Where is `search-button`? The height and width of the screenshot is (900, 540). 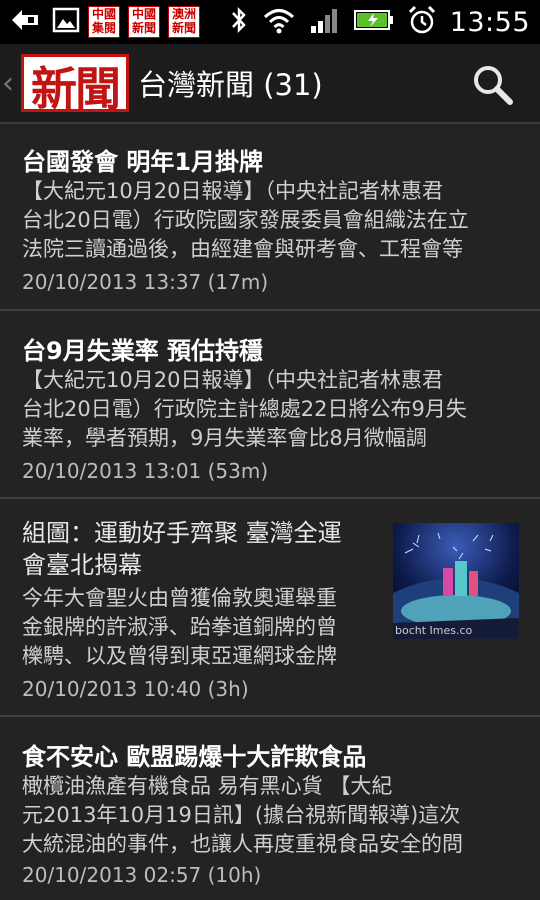 search-button is located at coordinates (493, 85).